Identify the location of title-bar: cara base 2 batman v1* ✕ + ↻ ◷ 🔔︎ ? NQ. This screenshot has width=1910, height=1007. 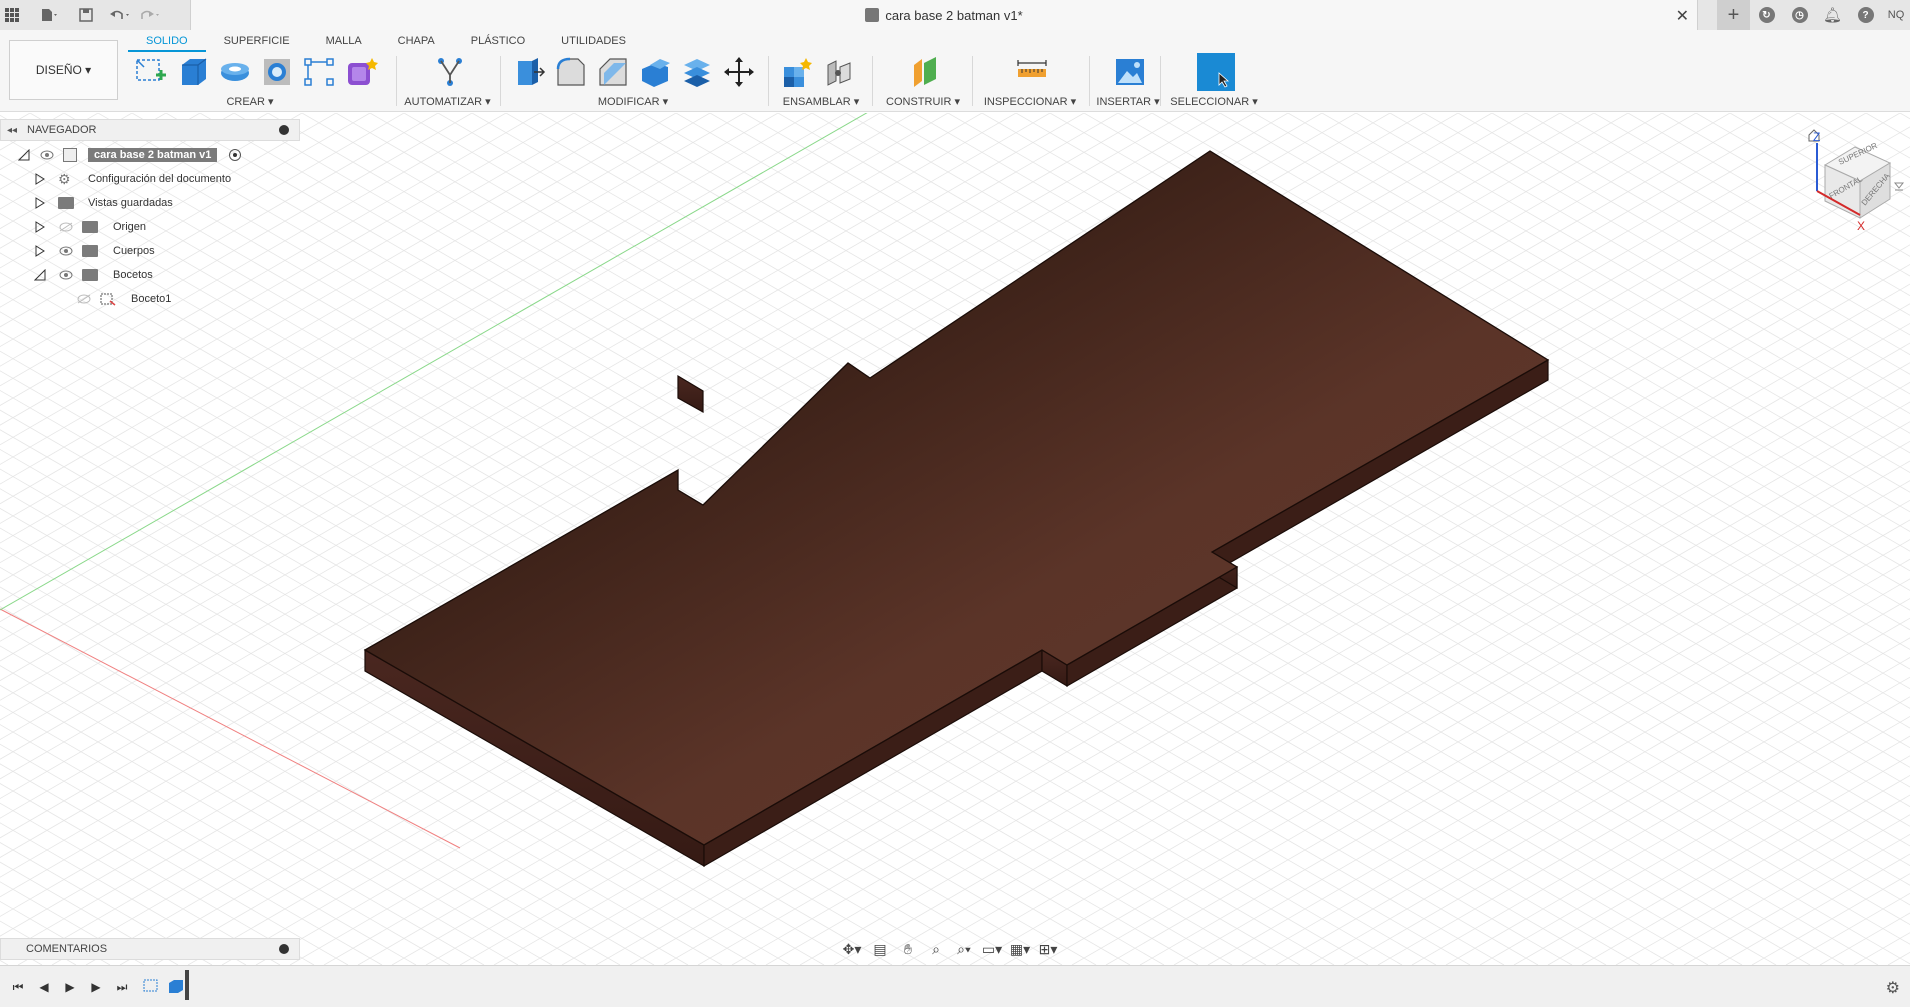
(955, 15).